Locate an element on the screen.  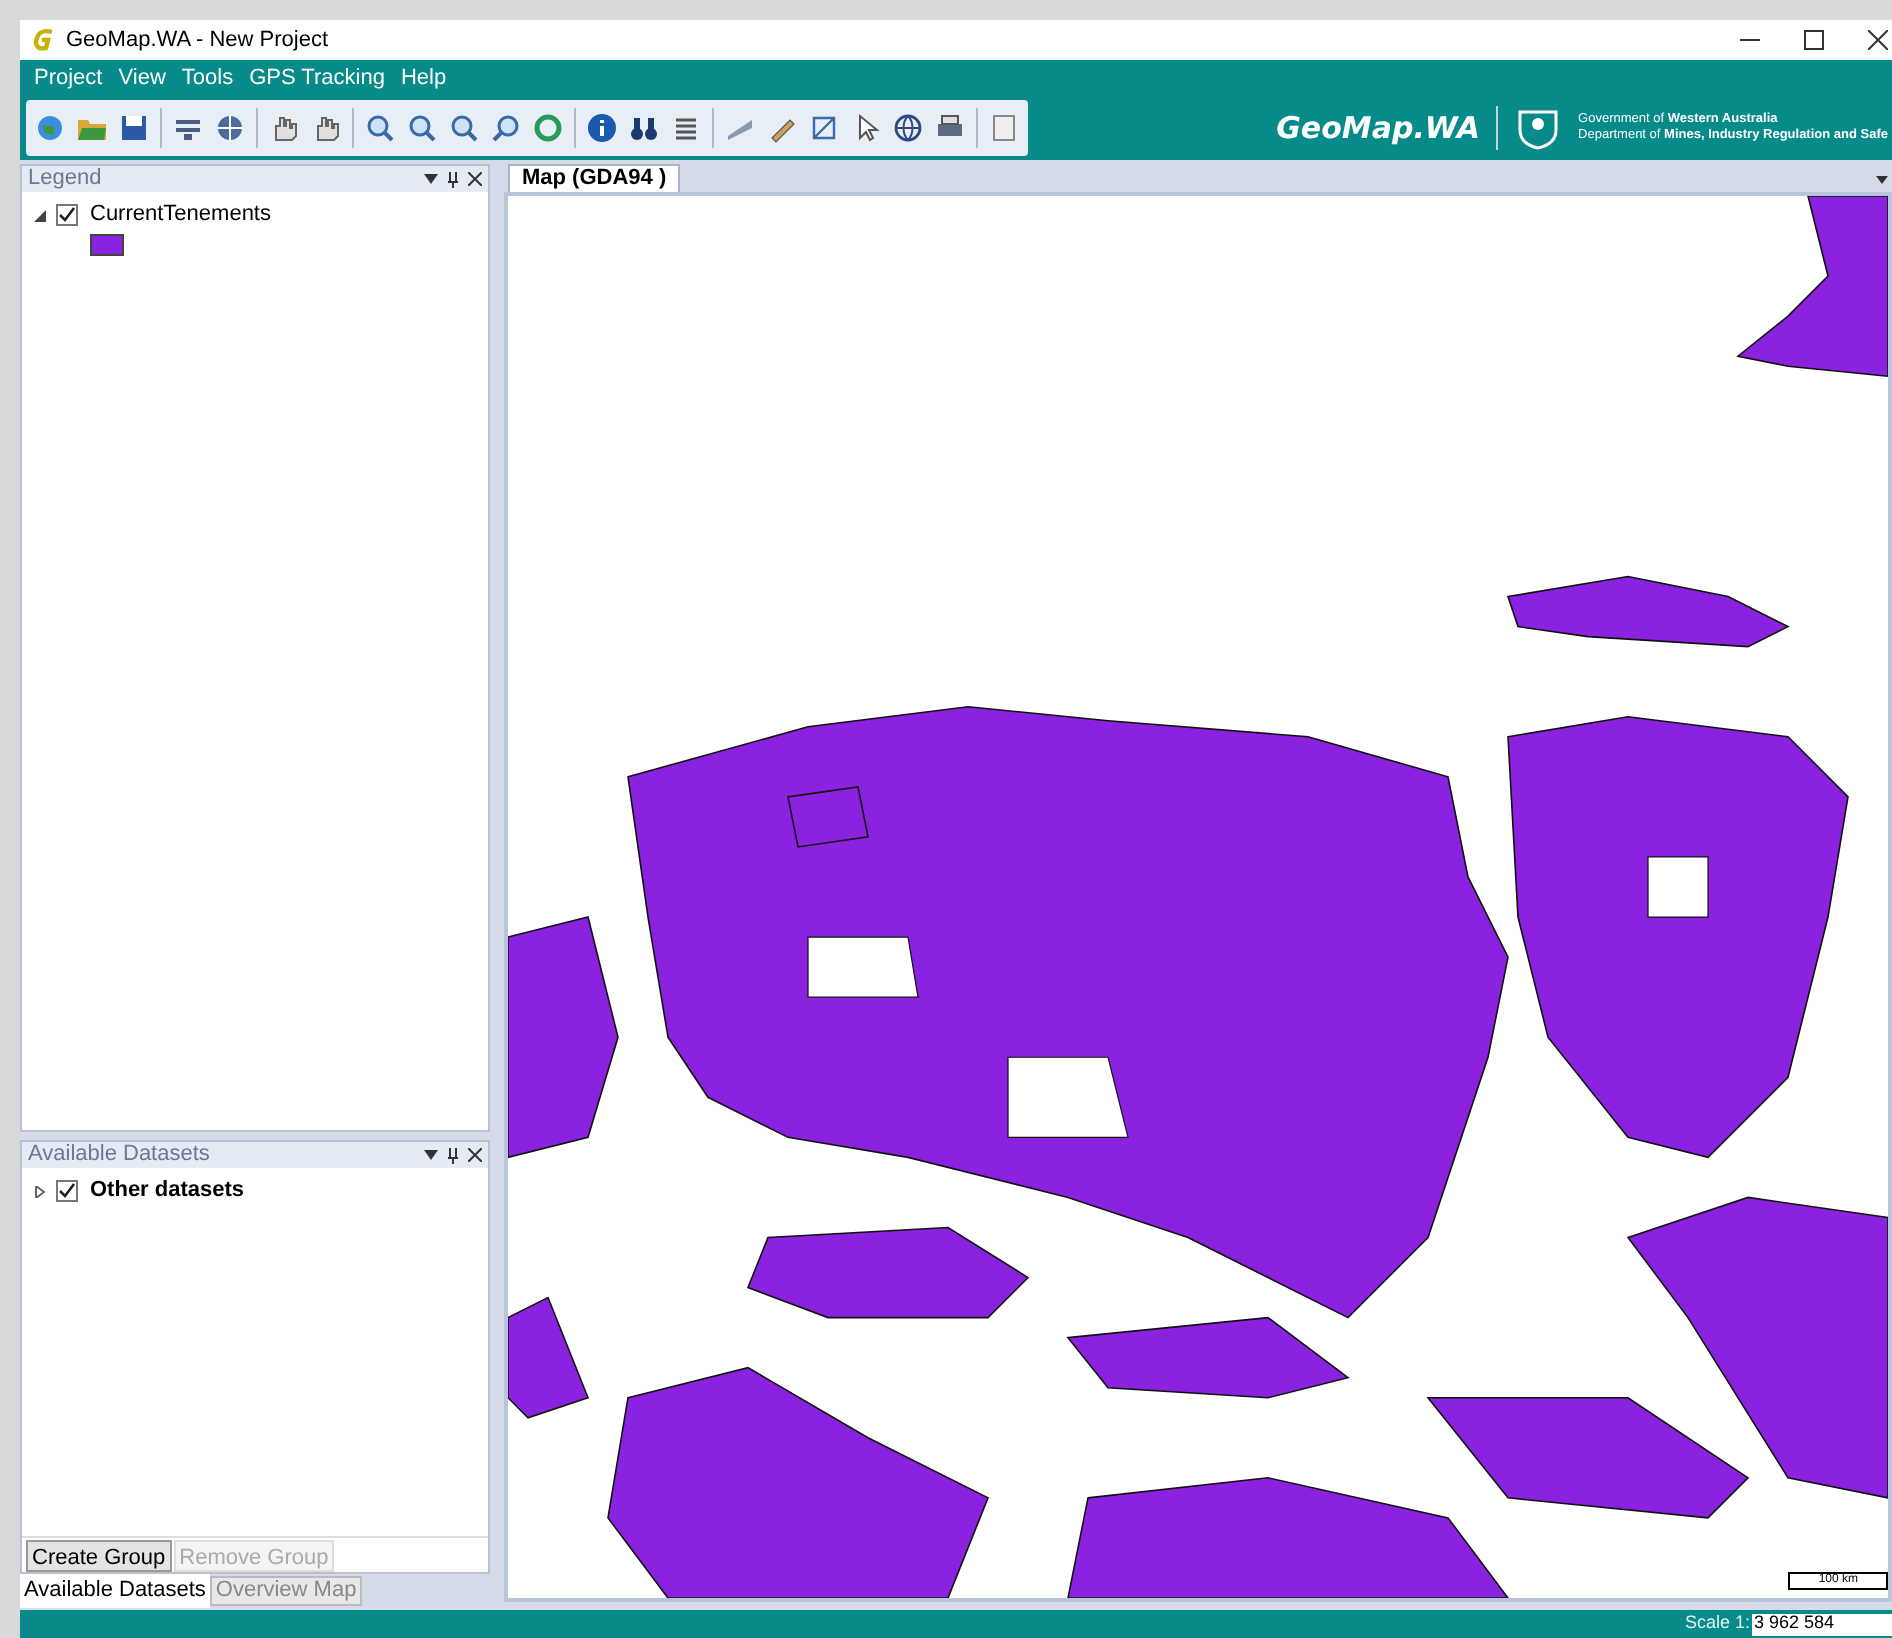
expand-icon is located at coordinates (40, 1191).